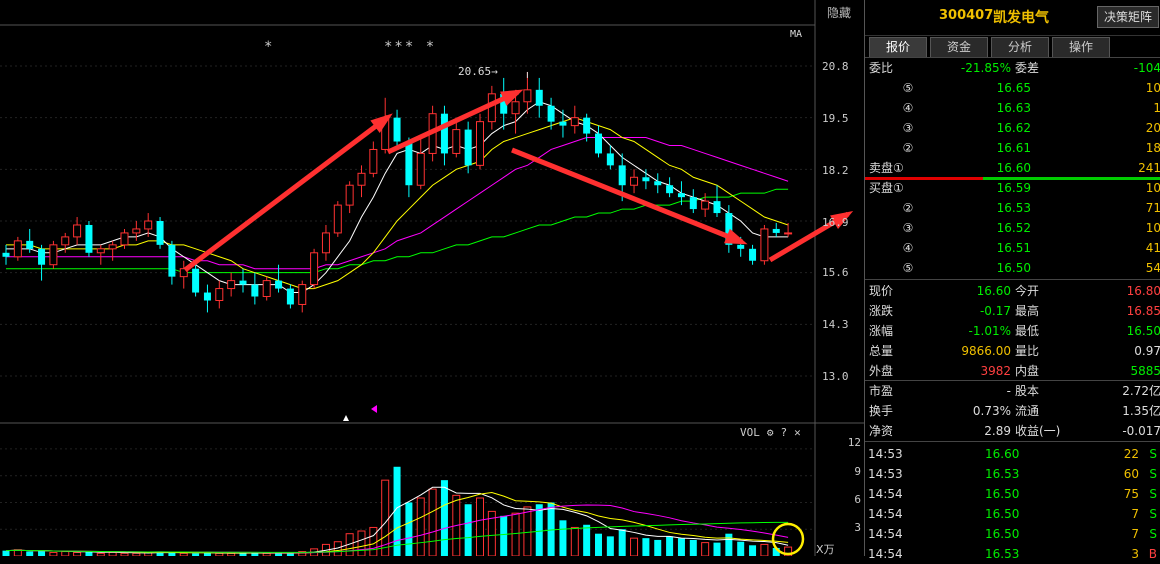 This screenshot has width=1160, height=564. What do you see at coordinates (1152, 188) in the screenshot?
I see `bid-volume: 10` at bounding box center [1152, 188].